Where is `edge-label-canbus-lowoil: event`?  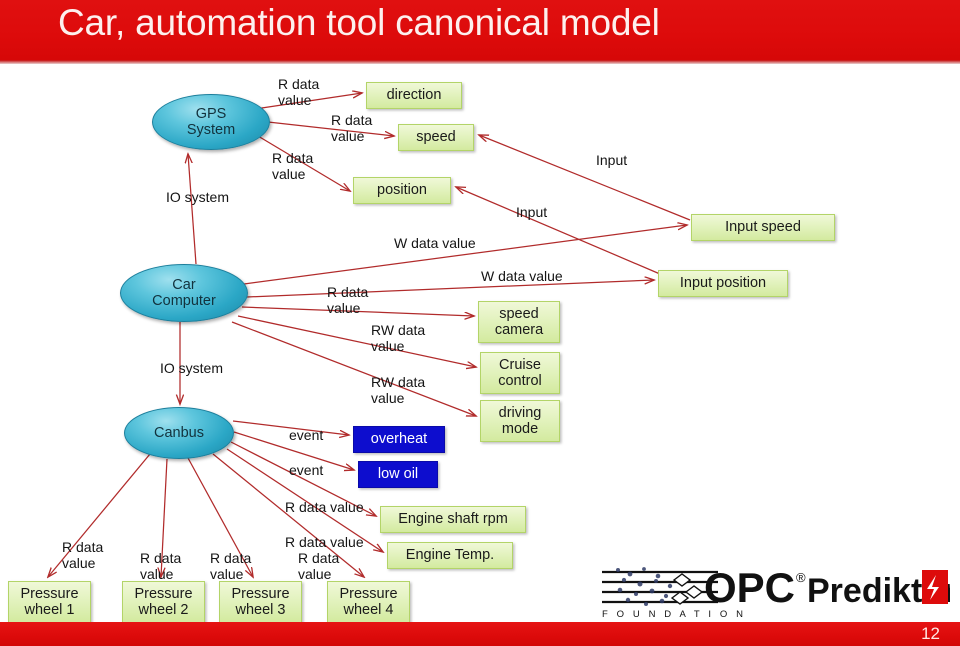 edge-label-canbus-lowoil: event is located at coordinates (306, 470).